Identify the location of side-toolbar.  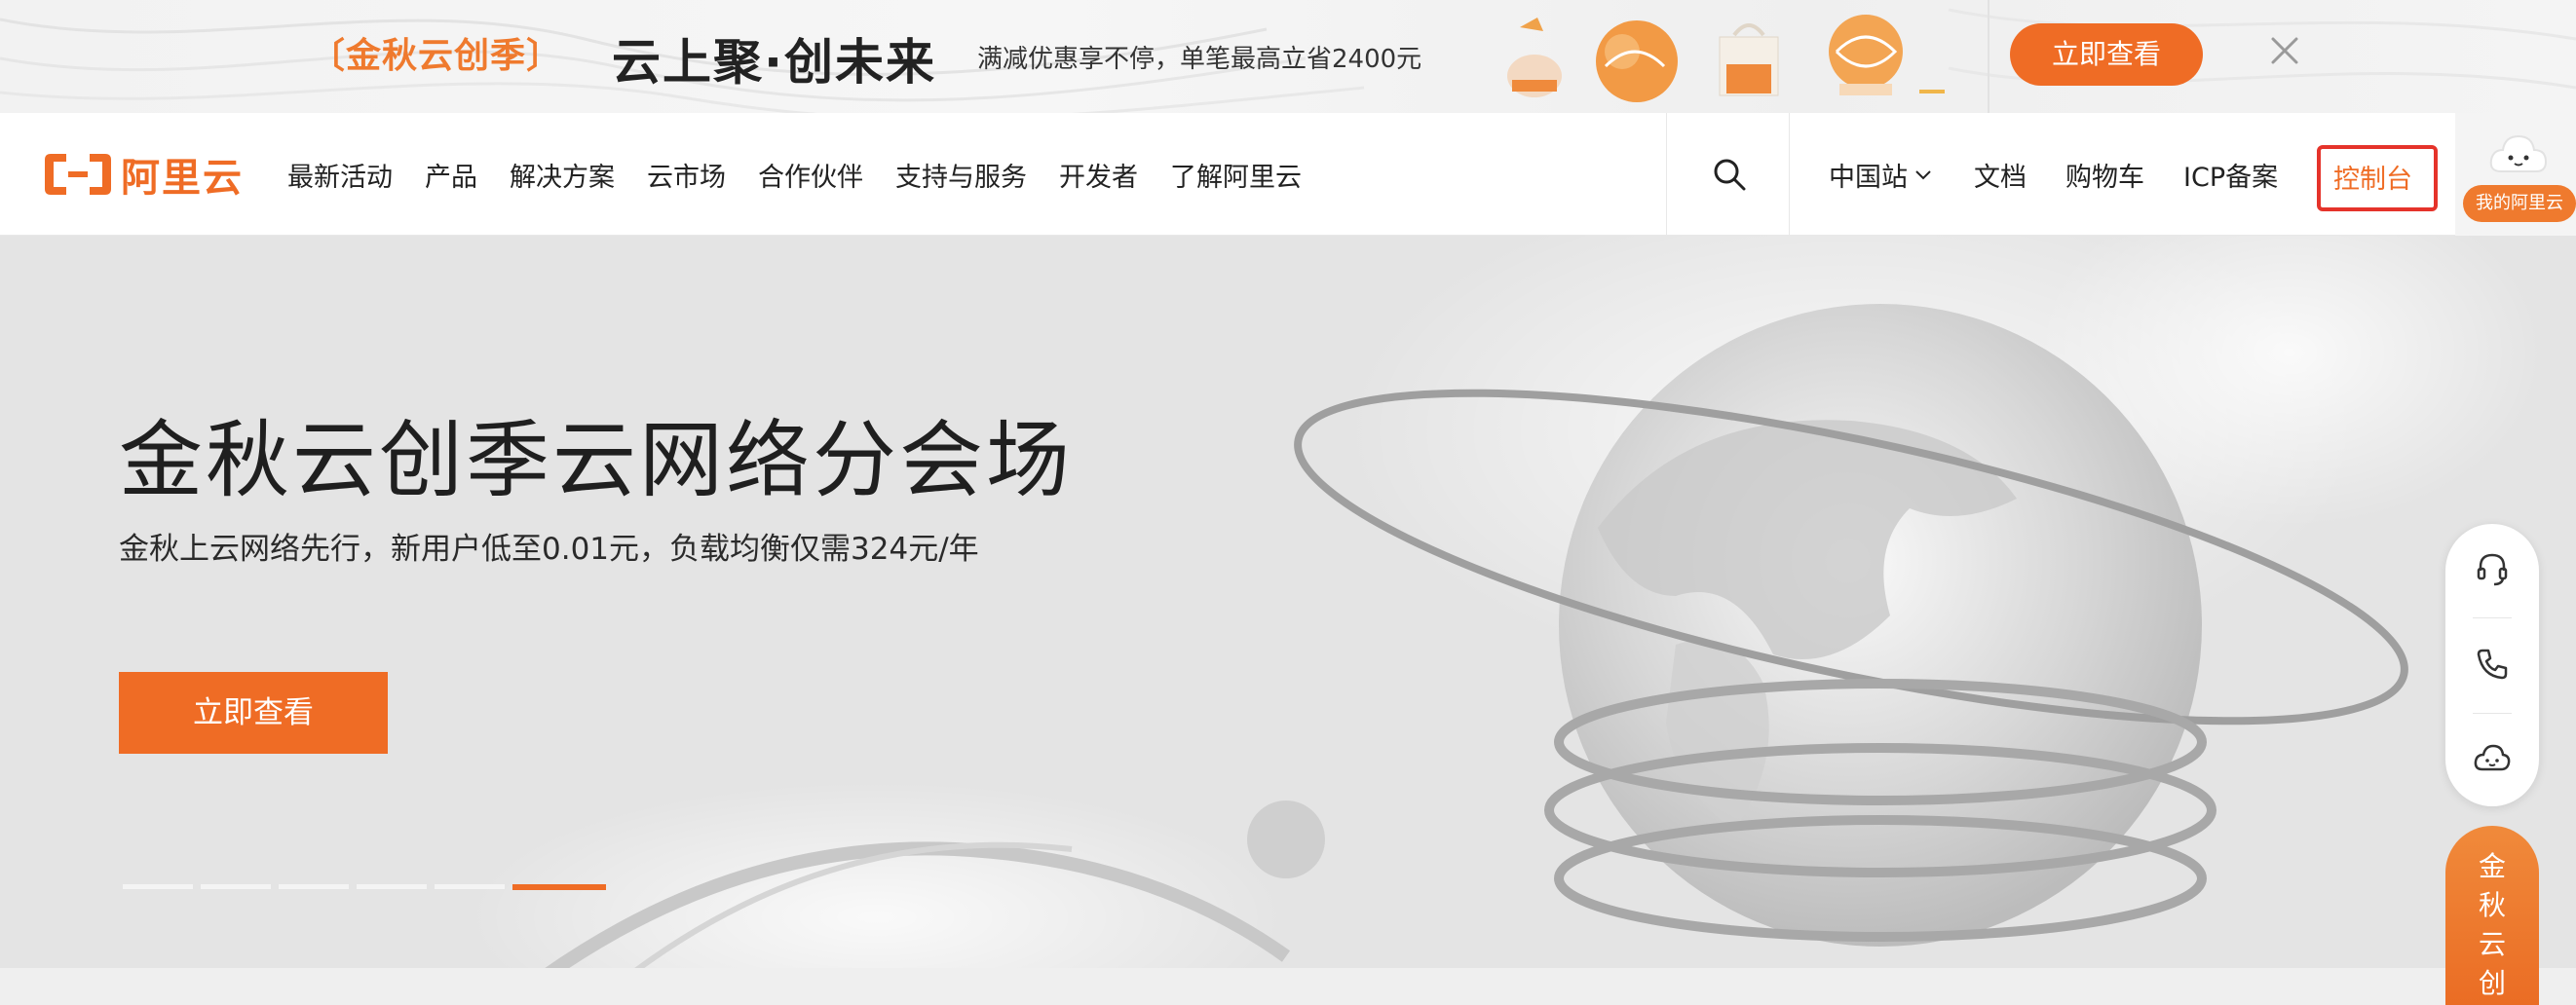
(2492, 665).